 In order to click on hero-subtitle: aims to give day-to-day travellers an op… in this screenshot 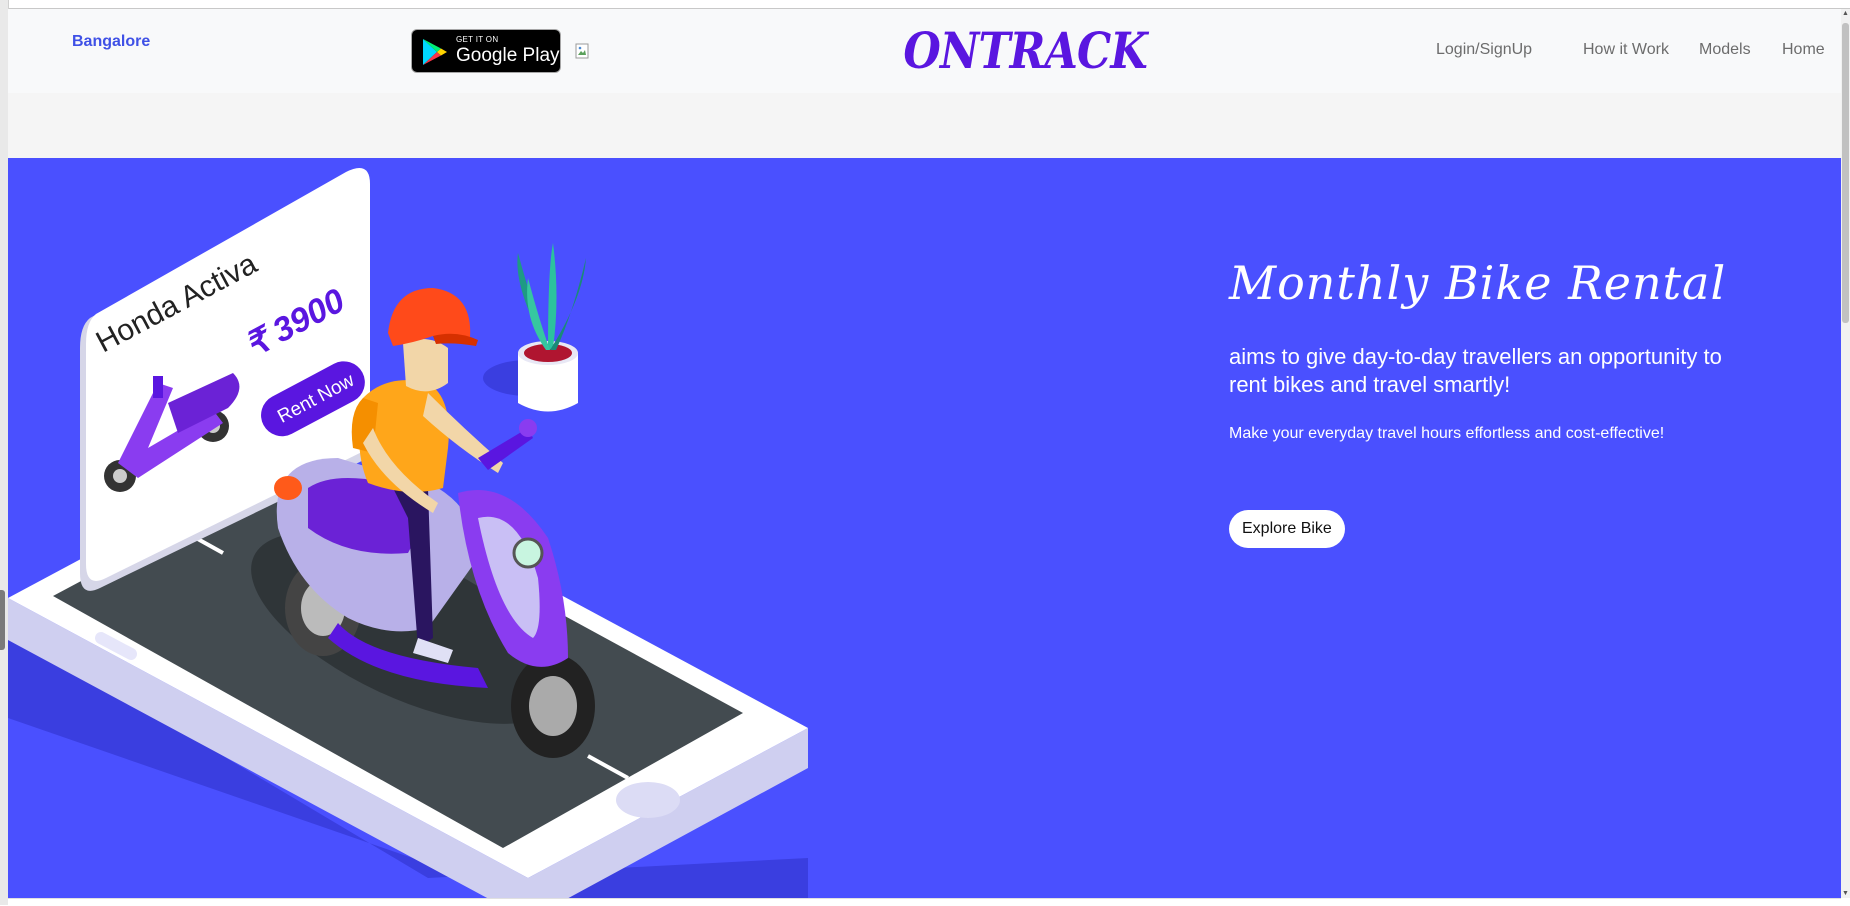, I will do `click(1475, 370)`.